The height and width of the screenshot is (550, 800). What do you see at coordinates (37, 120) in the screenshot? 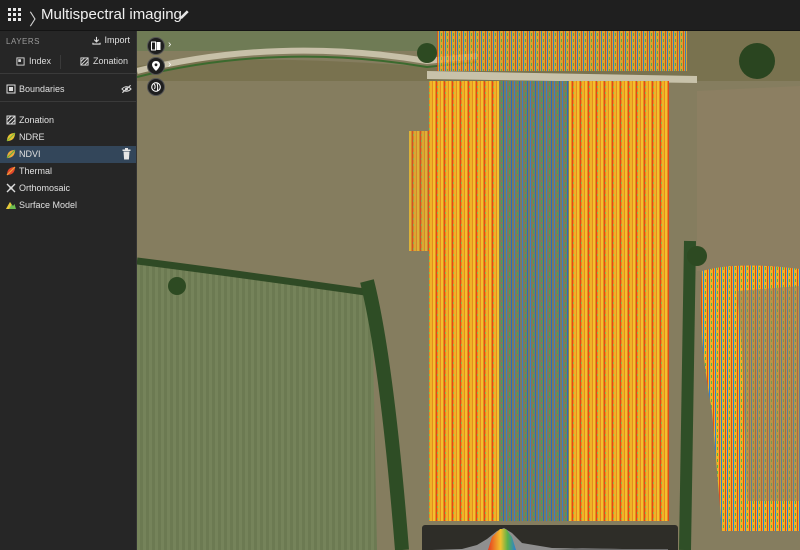
I see `layer-label: Zonation` at bounding box center [37, 120].